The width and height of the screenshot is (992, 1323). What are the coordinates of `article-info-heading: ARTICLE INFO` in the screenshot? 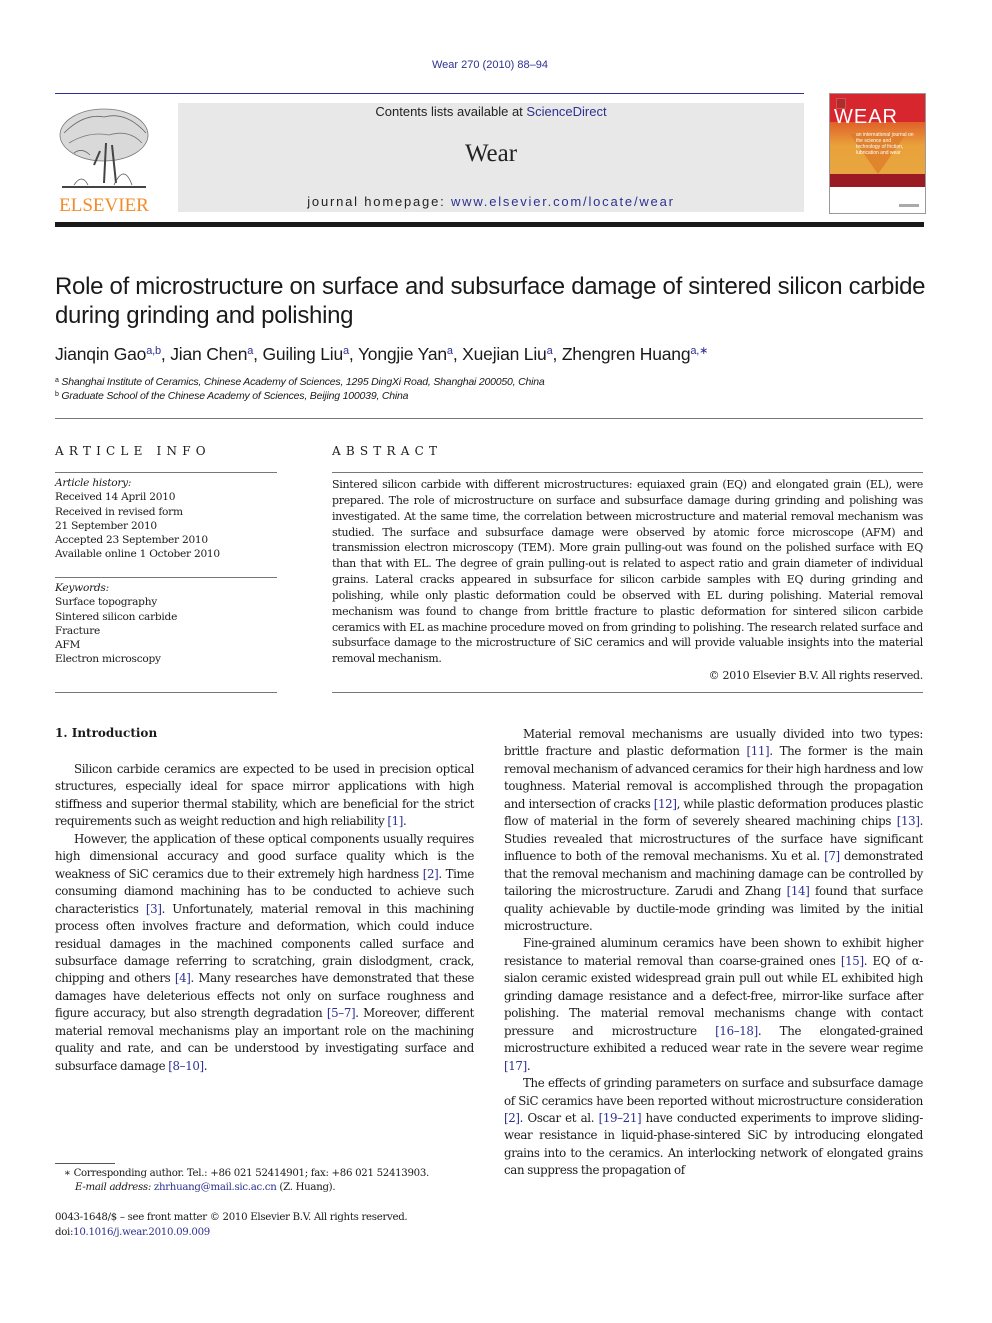 It's located at (133, 451).